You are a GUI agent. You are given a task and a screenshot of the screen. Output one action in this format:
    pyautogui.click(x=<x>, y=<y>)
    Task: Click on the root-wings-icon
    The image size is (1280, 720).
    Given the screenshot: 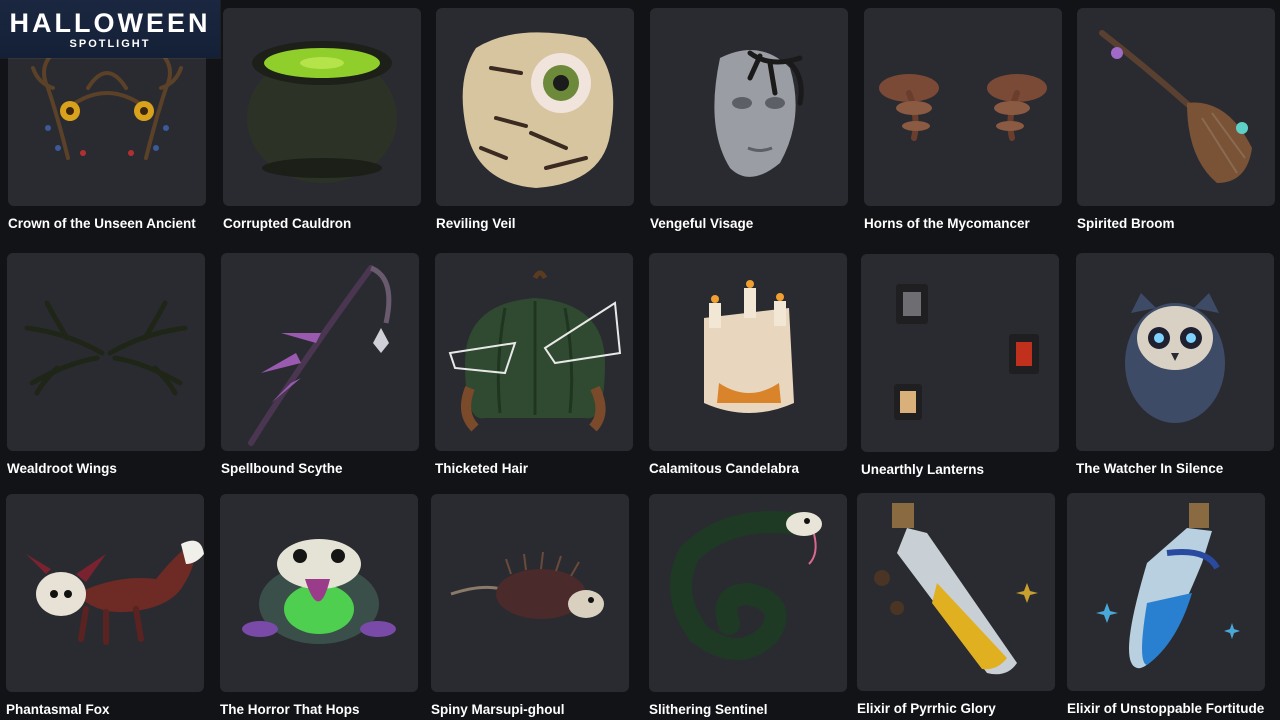 What is the action you would take?
    pyautogui.click(x=106, y=348)
    